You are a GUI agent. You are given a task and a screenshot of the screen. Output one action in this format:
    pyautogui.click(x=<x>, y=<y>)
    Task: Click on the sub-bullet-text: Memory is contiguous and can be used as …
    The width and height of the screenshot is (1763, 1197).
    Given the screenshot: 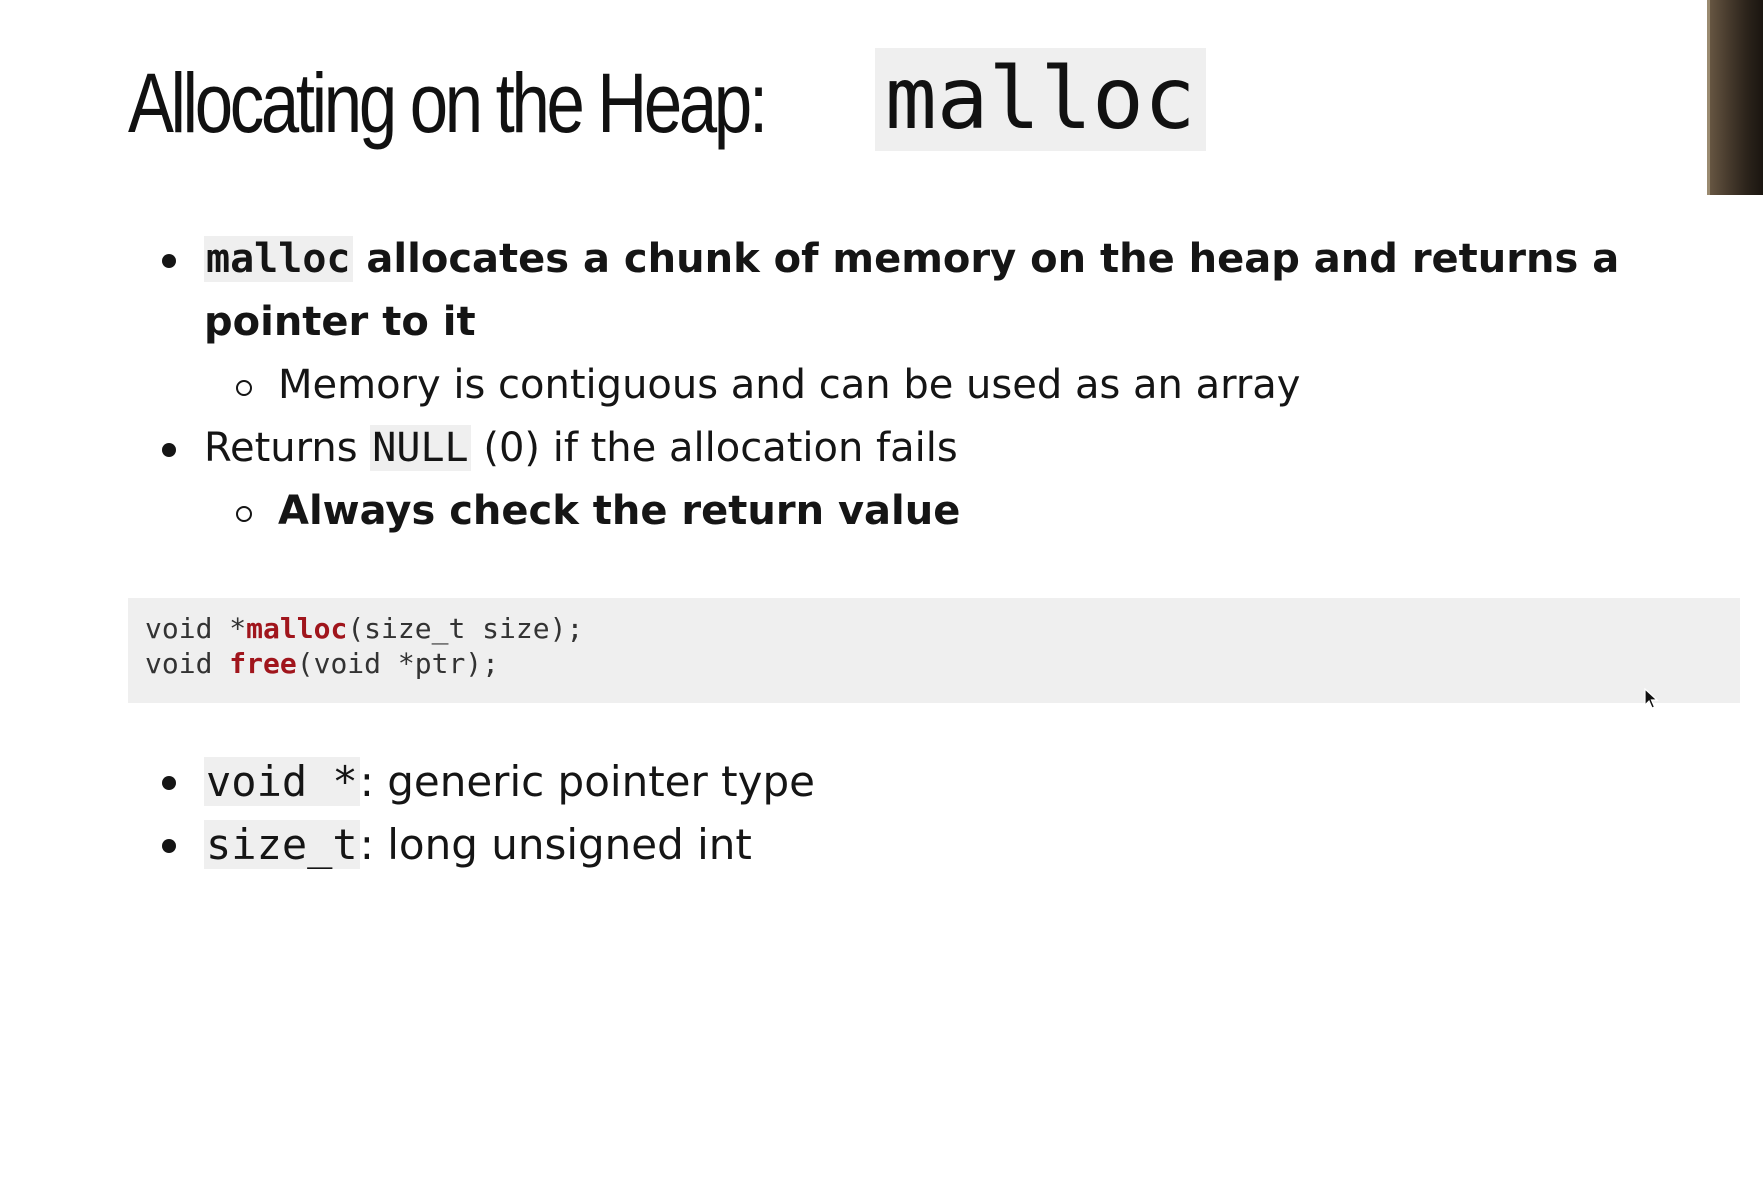 What is the action you would take?
    pyautogui.click(x=789, y=385)
    